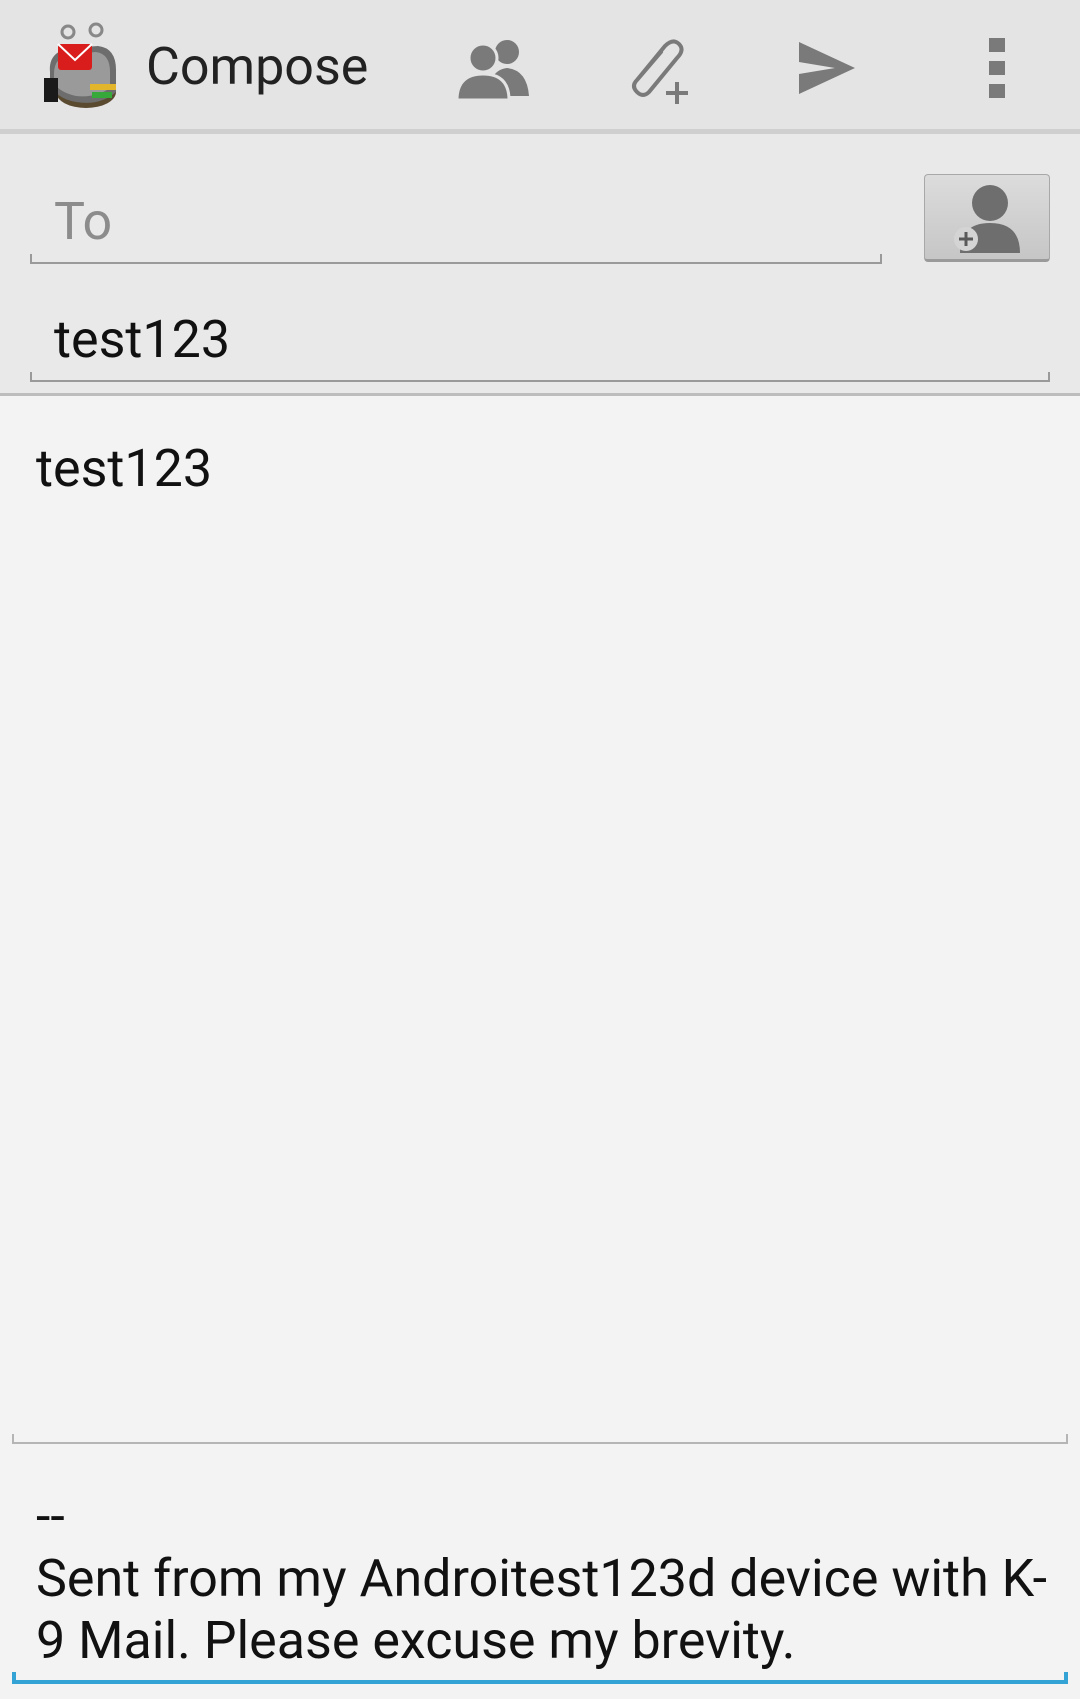  Describe the element at coordinates (257, 66) in the screenshot. I see `page-title: Compose` at that location.